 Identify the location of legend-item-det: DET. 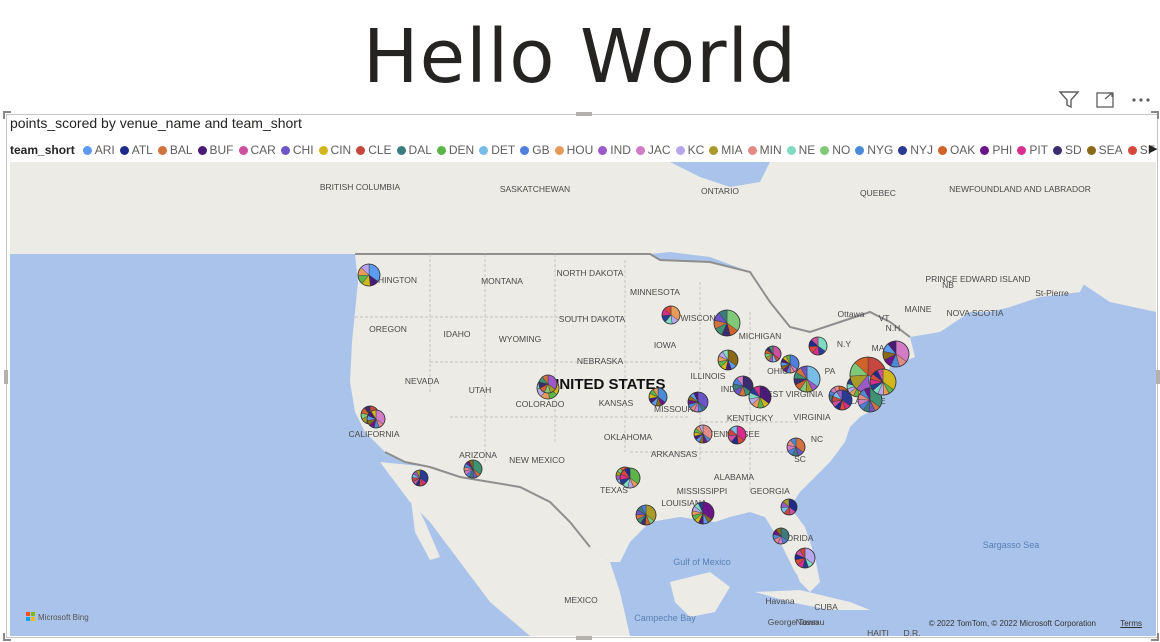
(497, 150).